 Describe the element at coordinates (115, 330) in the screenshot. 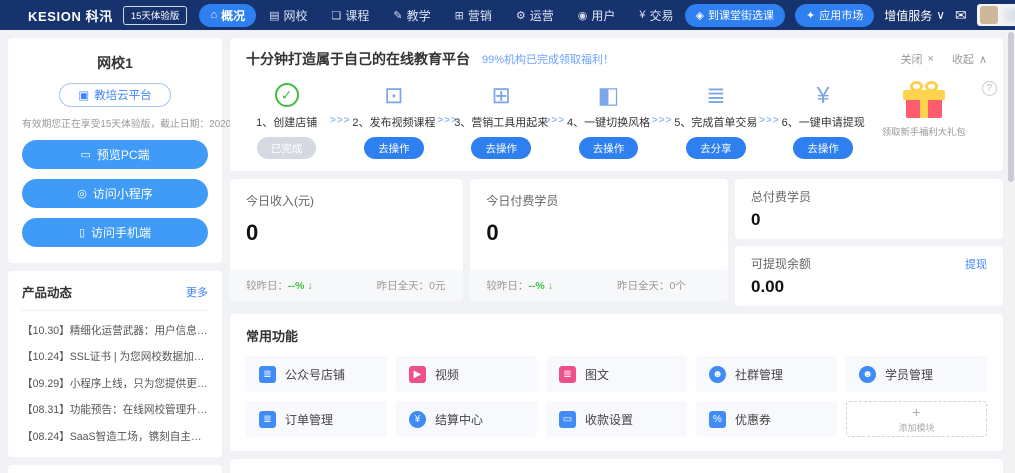

I see `news-item: 【10.30】精细化运营武器：用户信息批量管理功能！` at that location.